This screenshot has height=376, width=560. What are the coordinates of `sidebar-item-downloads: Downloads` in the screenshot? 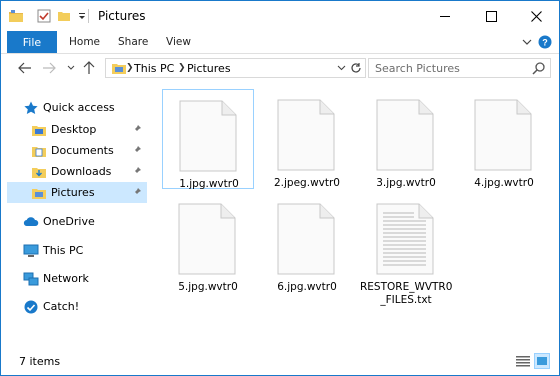 It's located at (89, 171).